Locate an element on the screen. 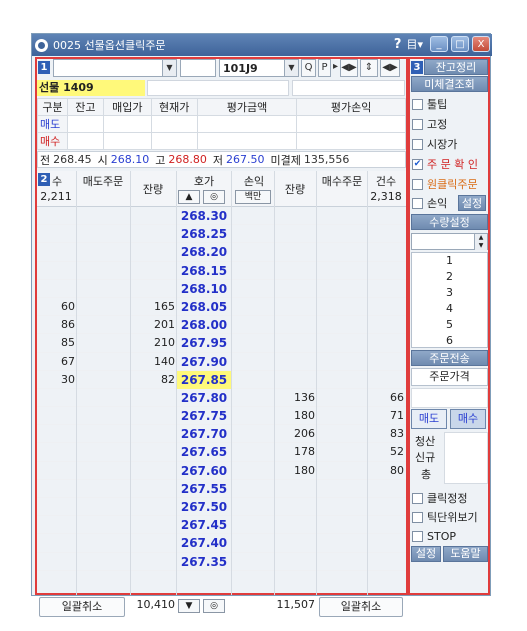  price-level: 267.50 is located at coordinates (204, 507).